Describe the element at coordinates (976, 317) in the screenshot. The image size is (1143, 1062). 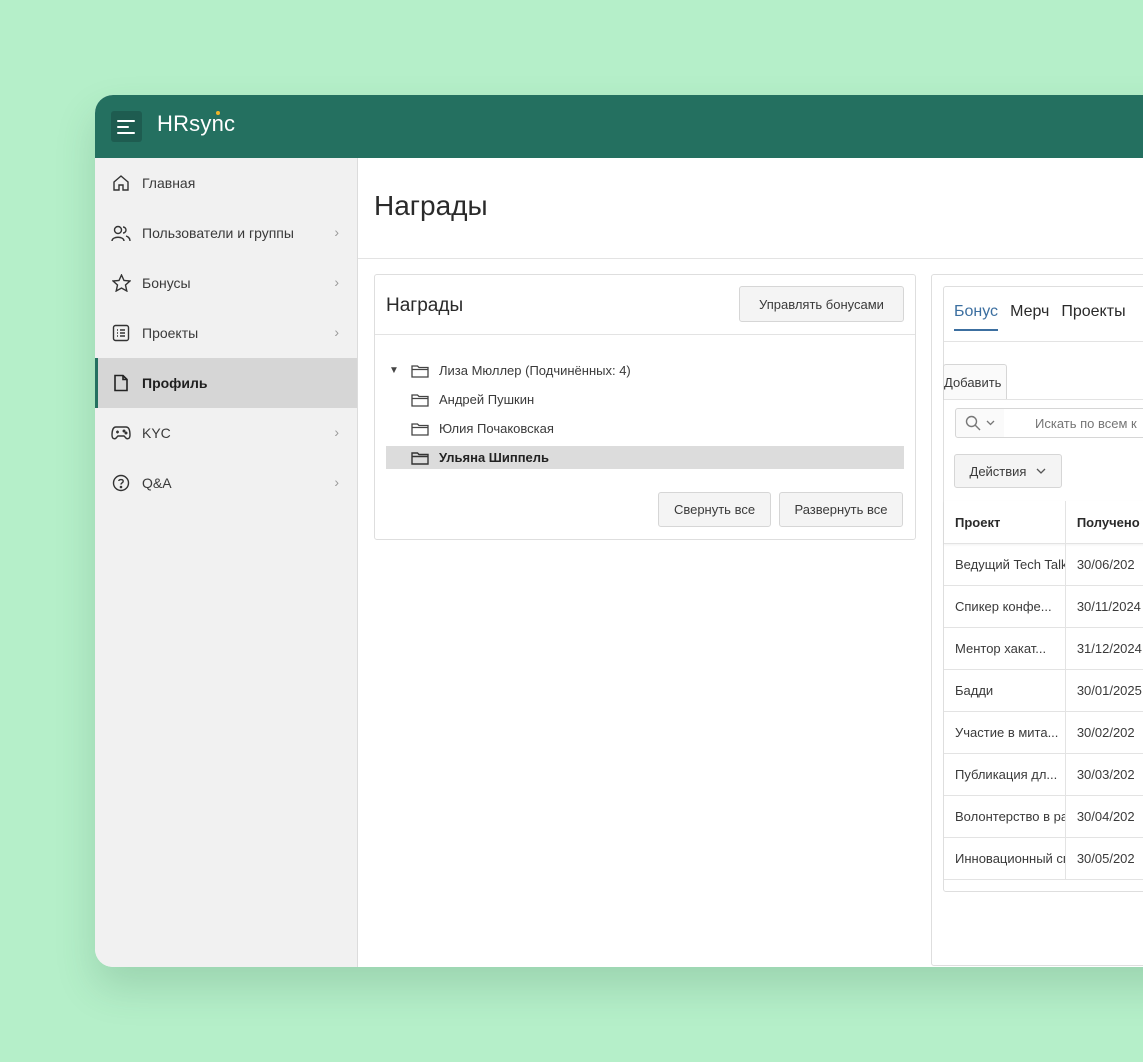
I see `tab-bonus: Бонус` at that location.